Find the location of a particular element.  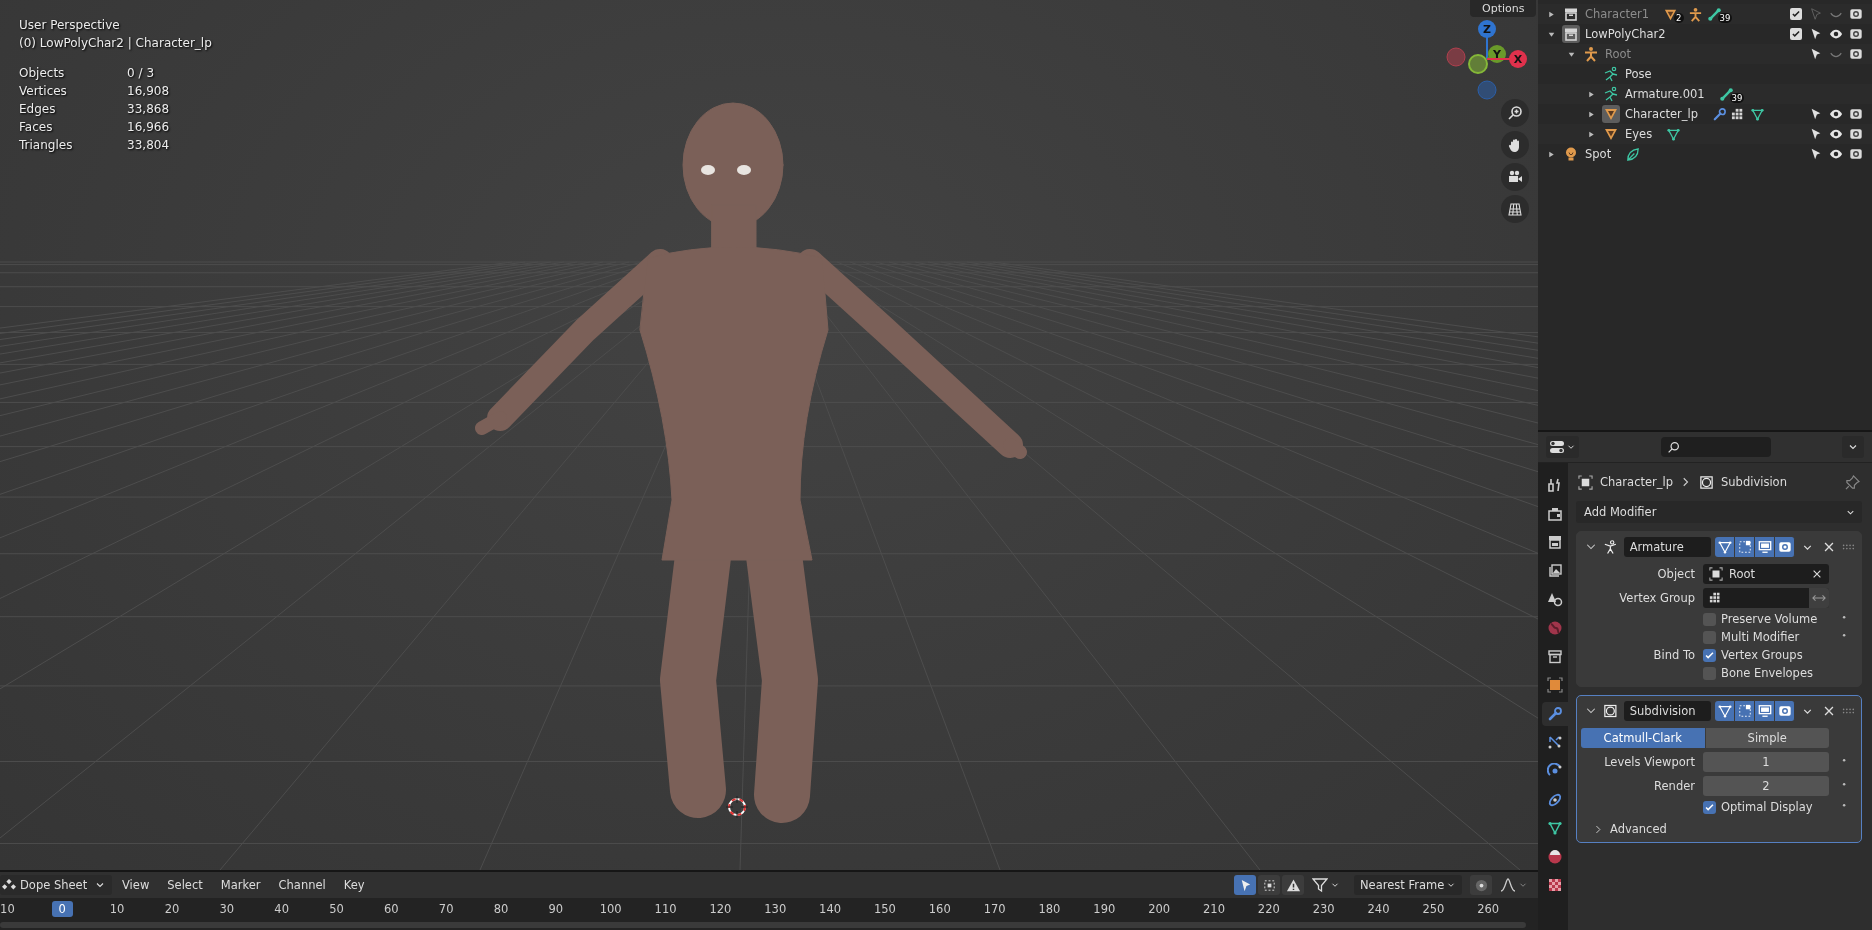

camera-view-button is located at coordinates (1515, 177).